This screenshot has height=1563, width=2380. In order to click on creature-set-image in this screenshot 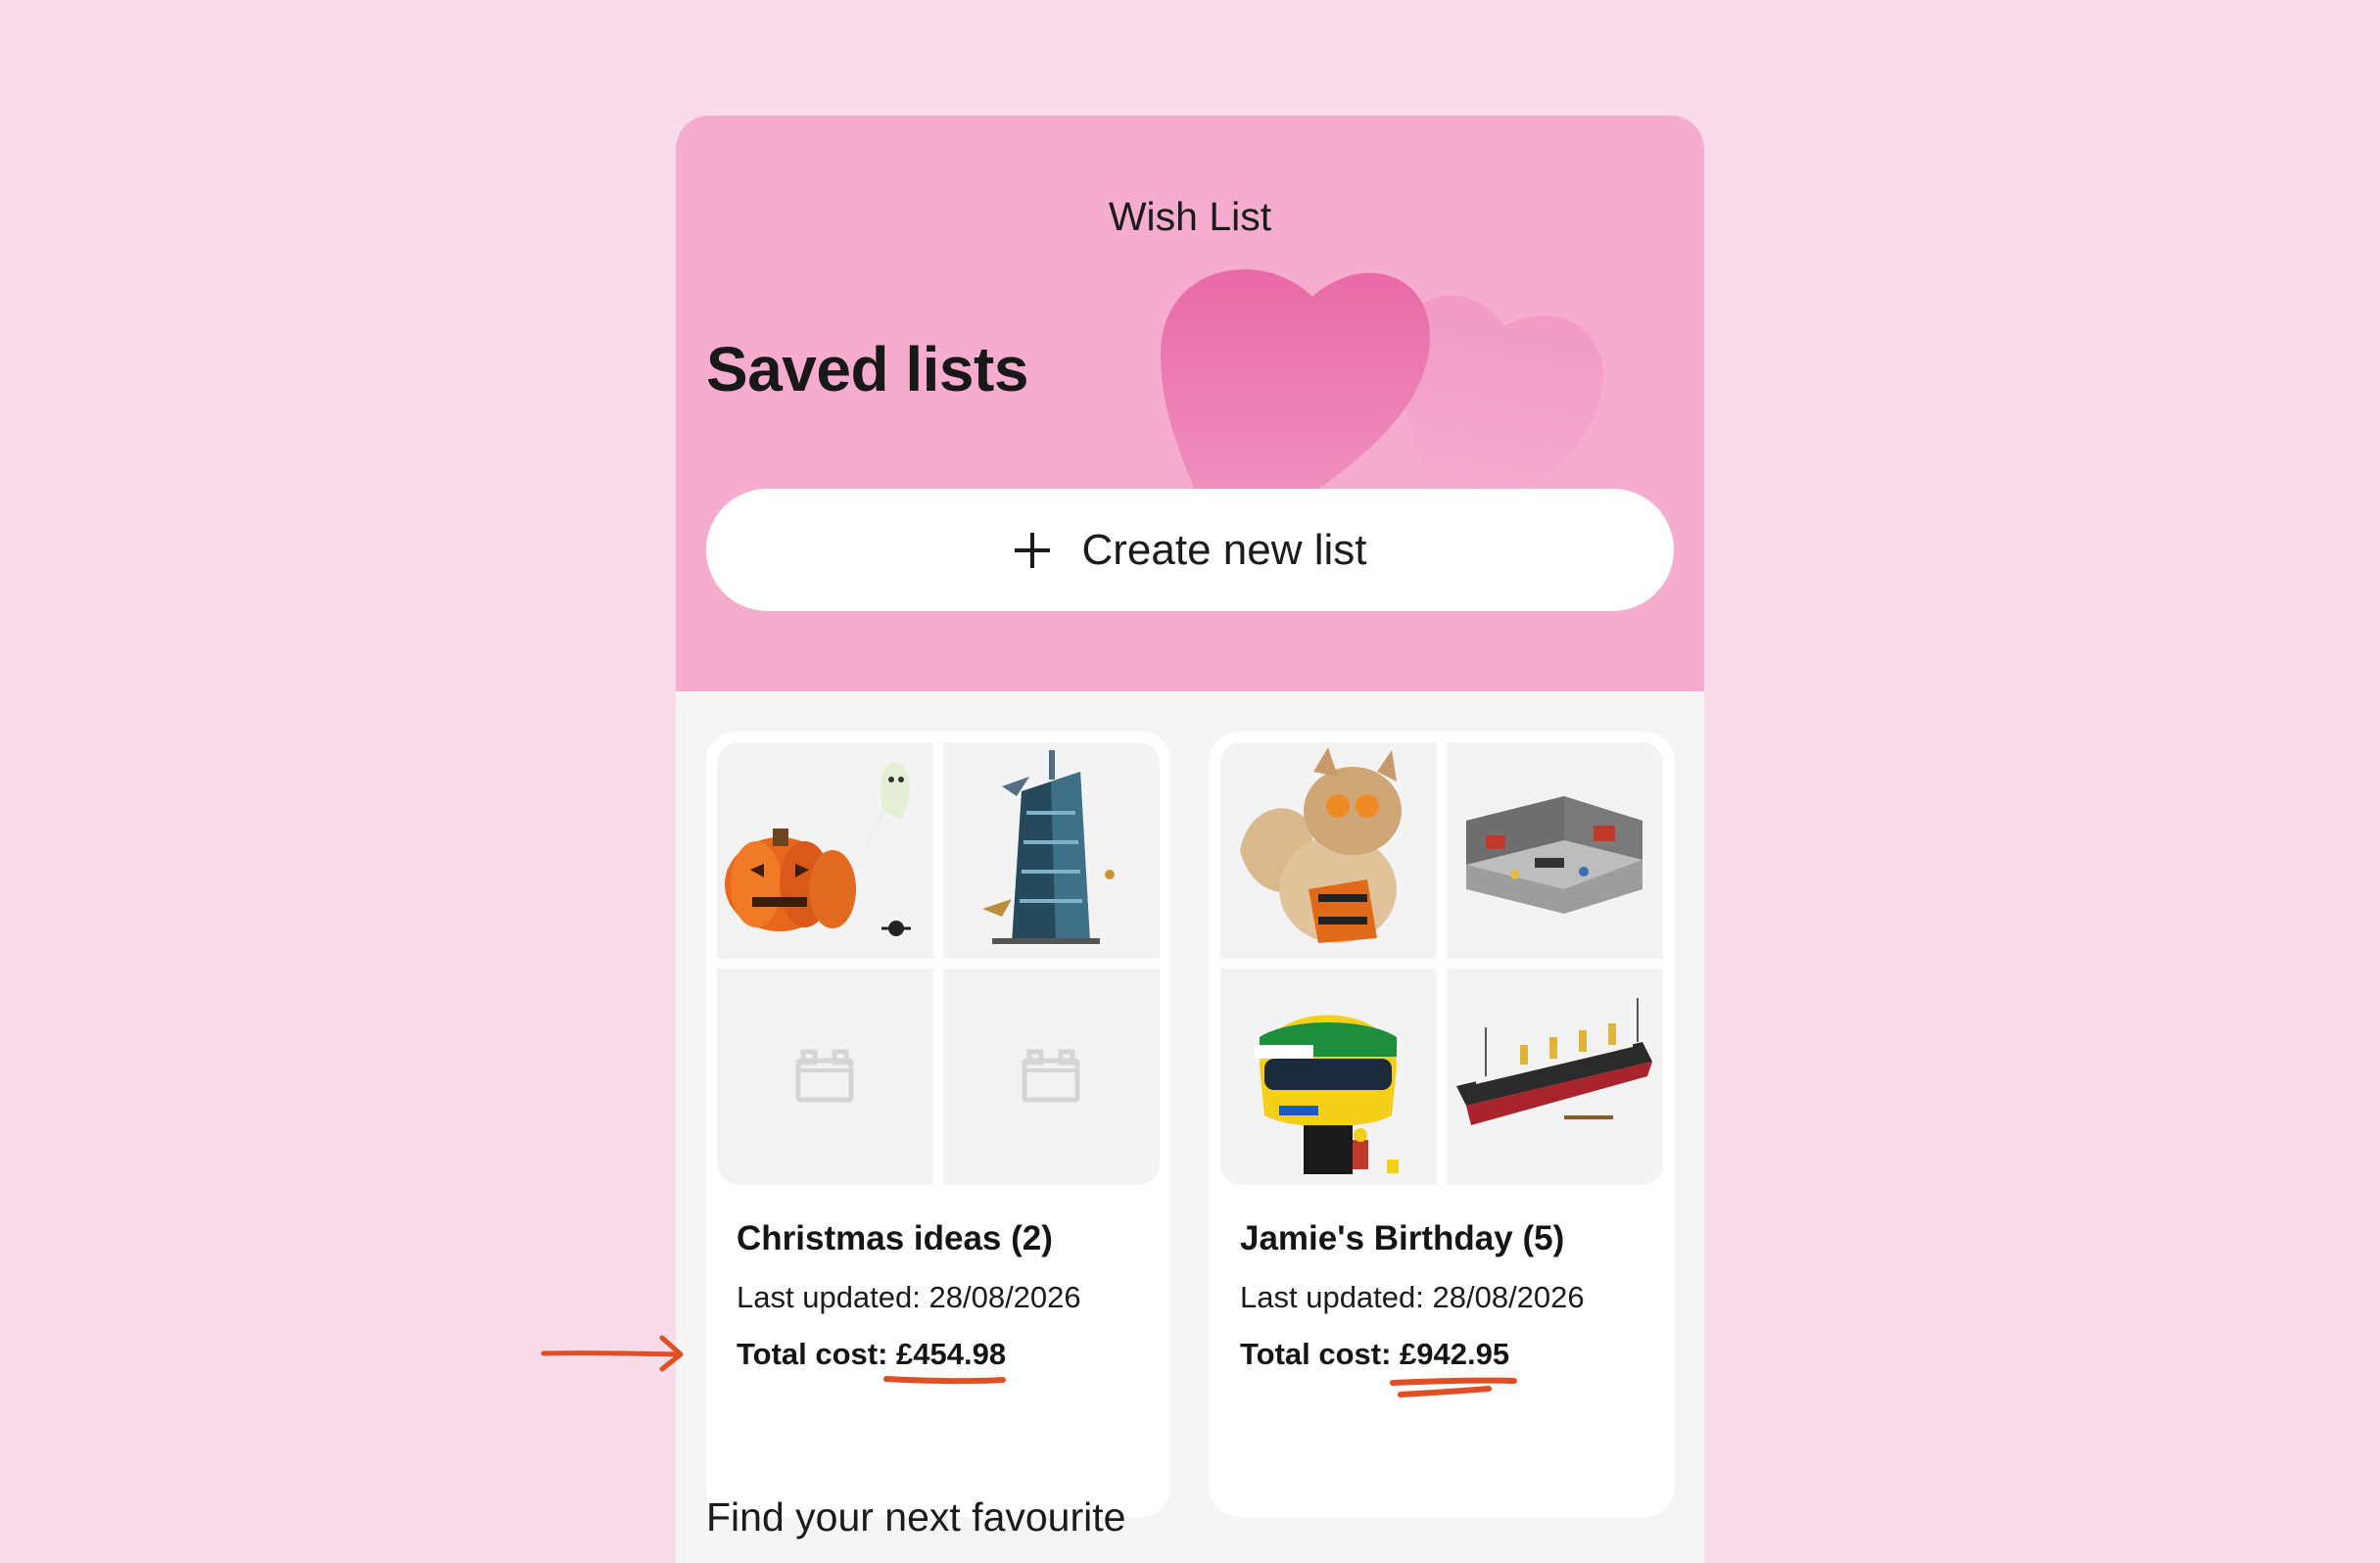, I will do `click(1328, 850)`.